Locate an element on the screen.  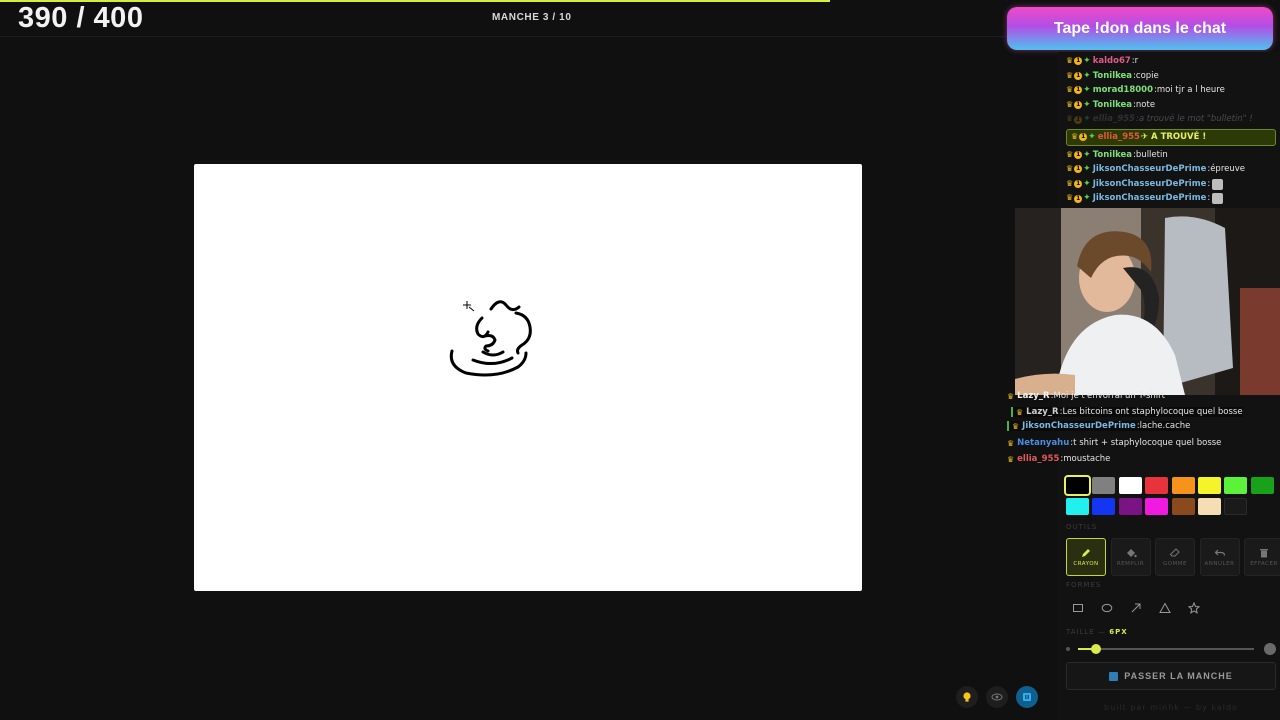
chat-text: moi tjr a l heure is located at coordinates (1190, 90).